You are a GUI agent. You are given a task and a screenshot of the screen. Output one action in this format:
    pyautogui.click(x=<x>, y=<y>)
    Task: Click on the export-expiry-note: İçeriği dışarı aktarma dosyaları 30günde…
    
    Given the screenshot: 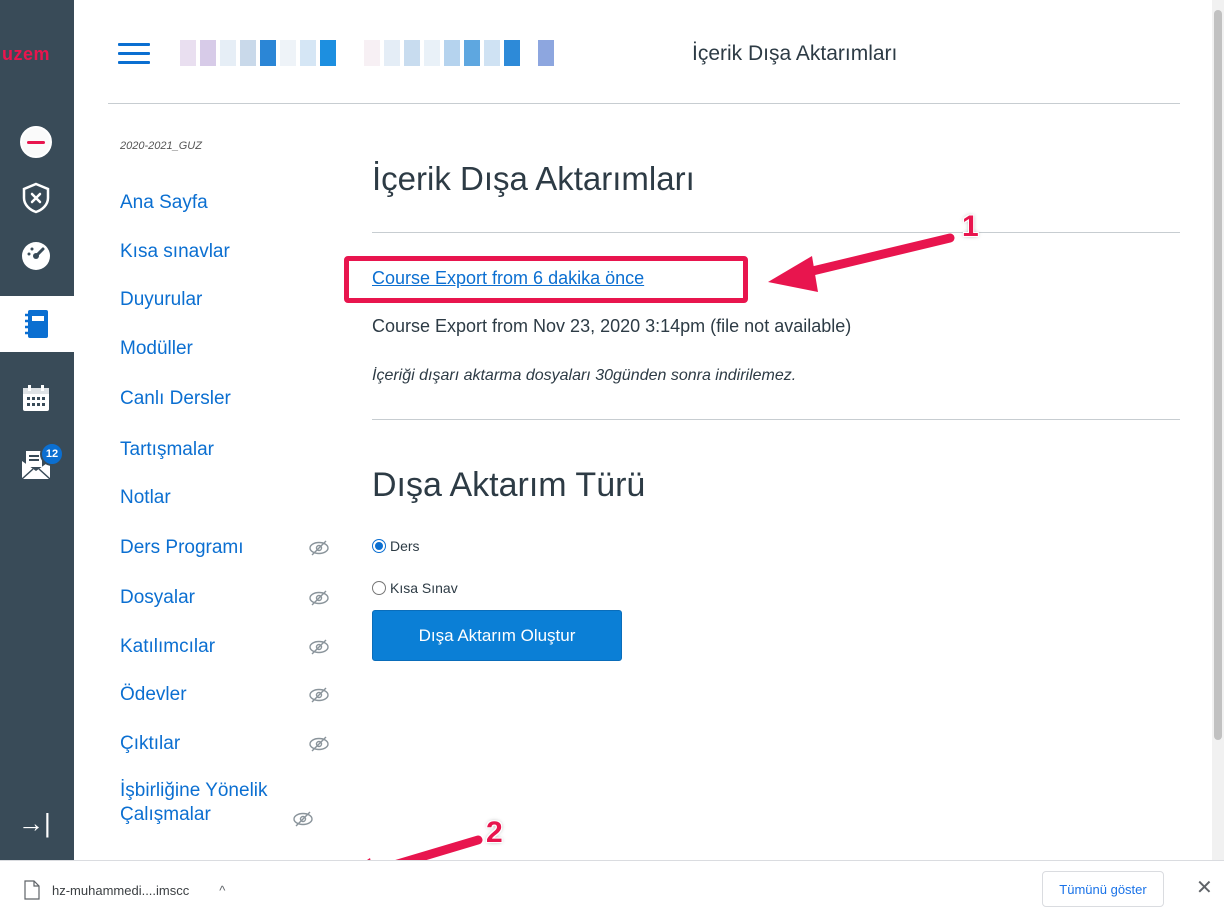 What is the action you would take?
    pyautogui.click(x=584, y=375)
    